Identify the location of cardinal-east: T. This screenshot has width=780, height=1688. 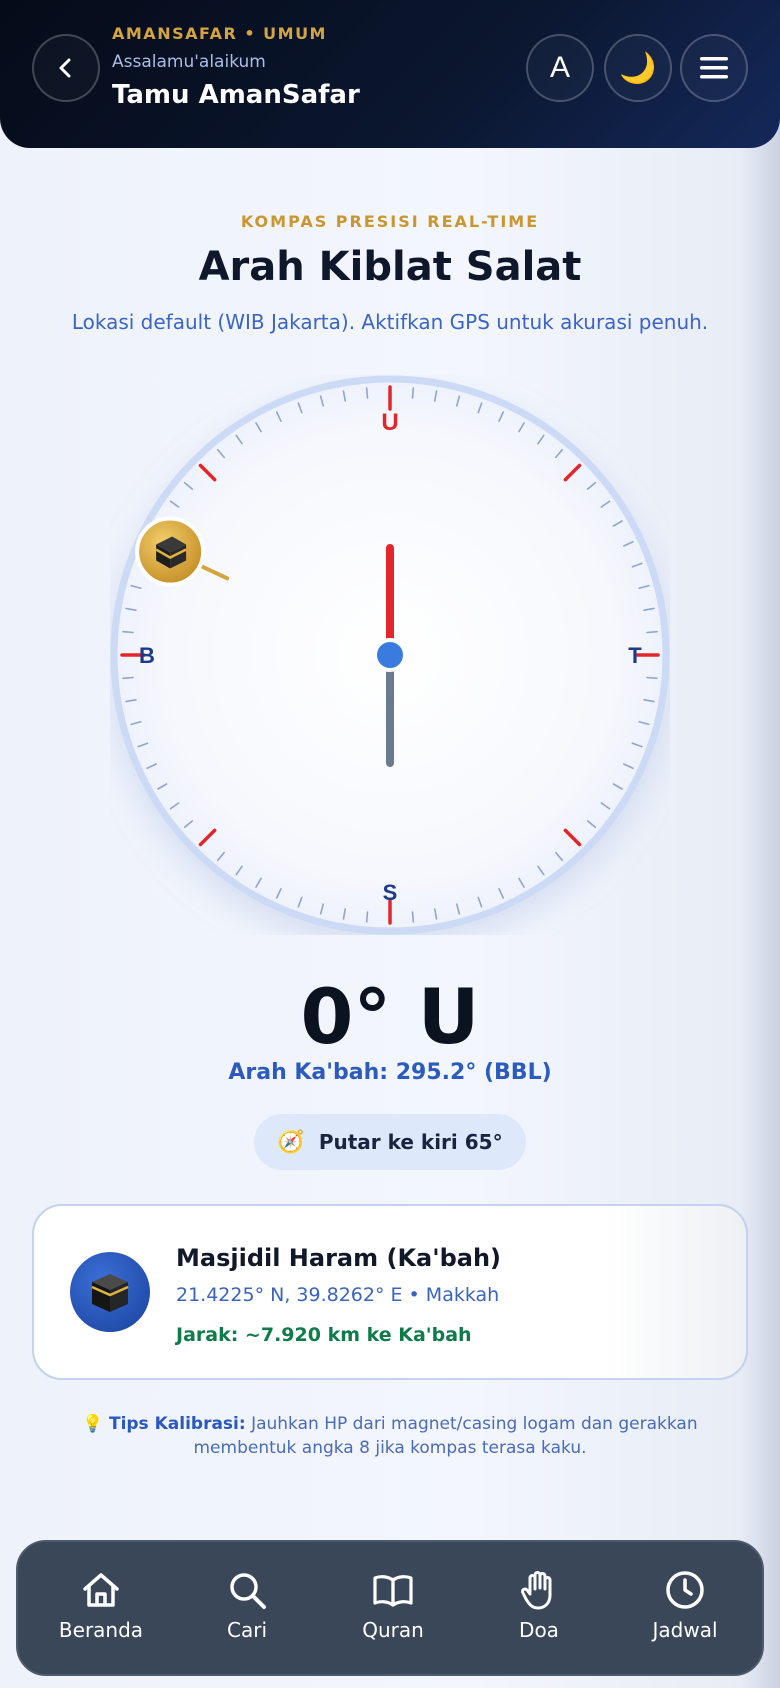
(635, 655).